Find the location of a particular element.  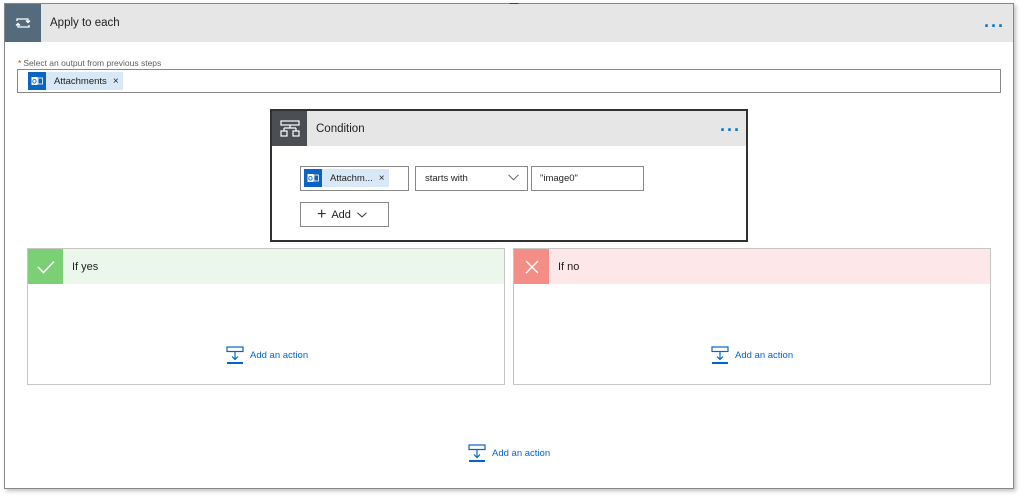

loop-title: Apply to each is located at coordinates (85, 23).